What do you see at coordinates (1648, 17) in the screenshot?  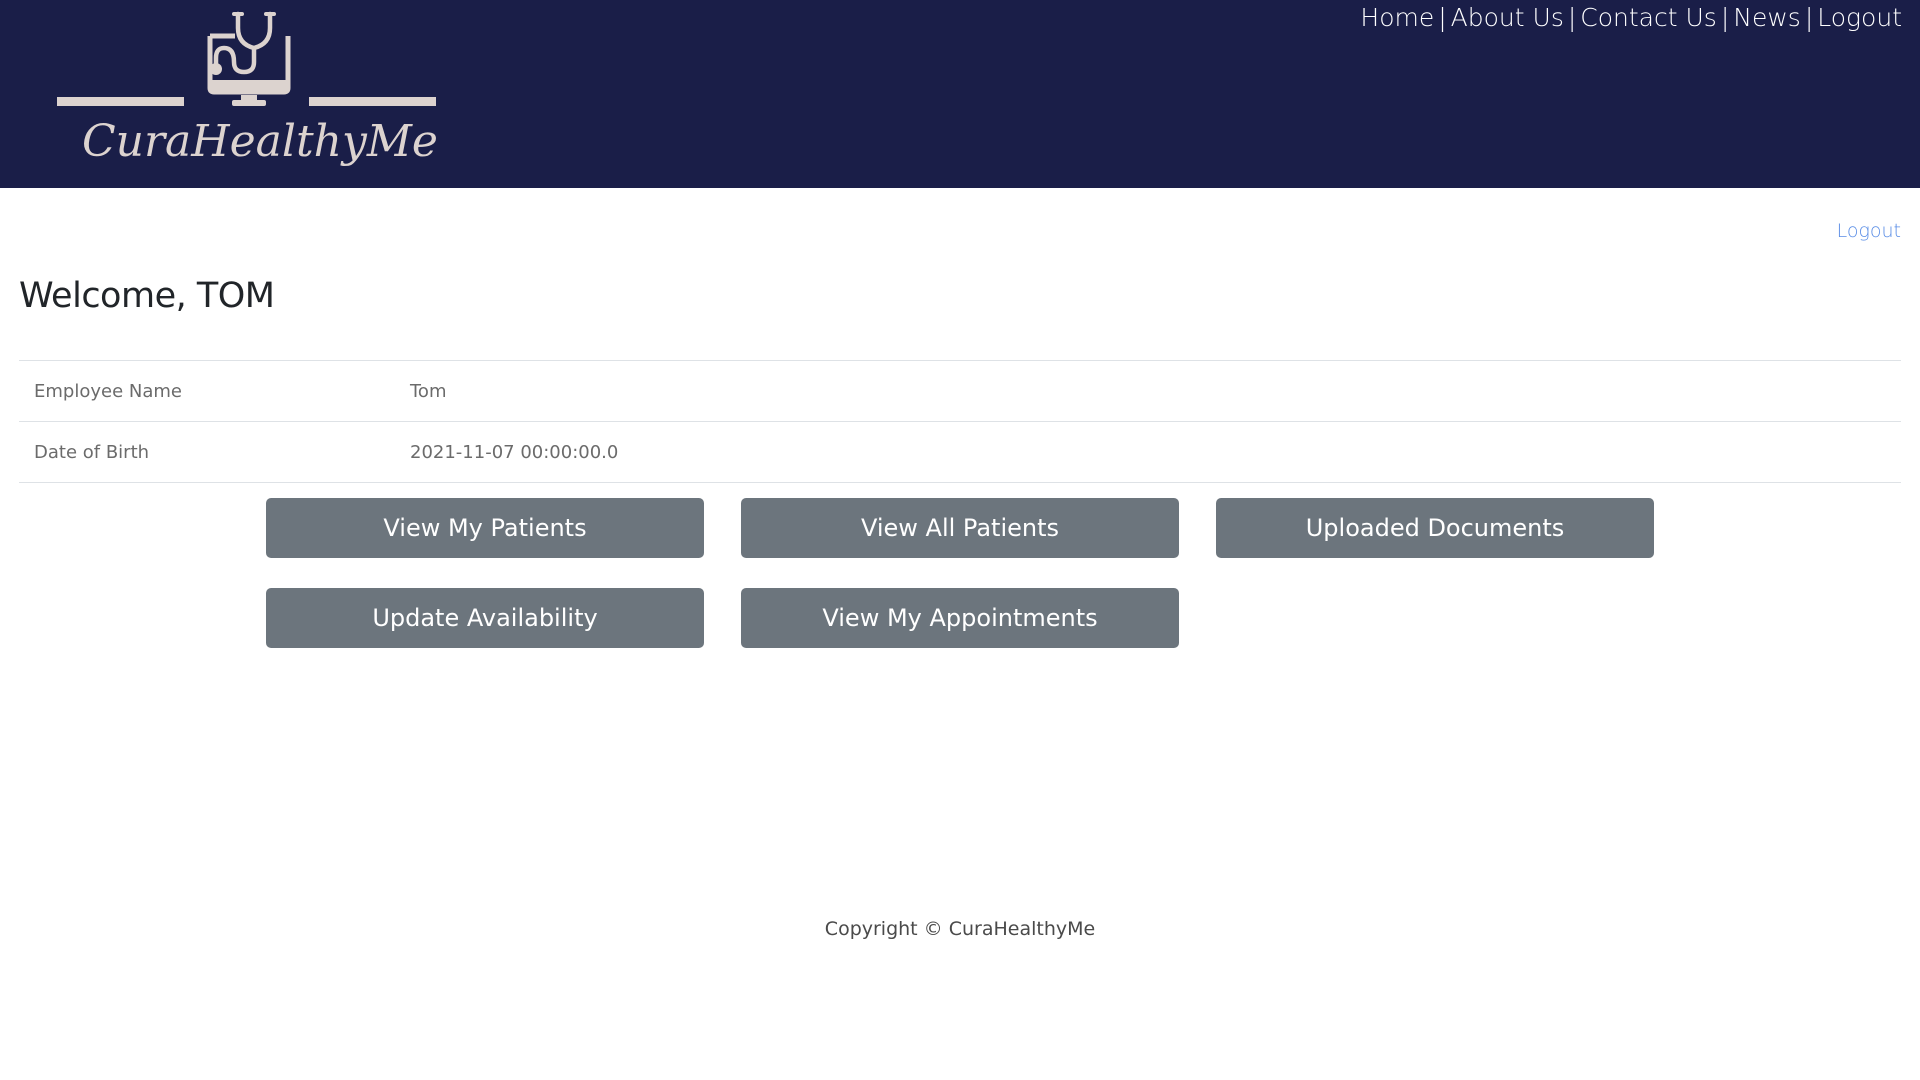 I see `nav-contact-us: Contact Us` at bounding box center [1648, 17].